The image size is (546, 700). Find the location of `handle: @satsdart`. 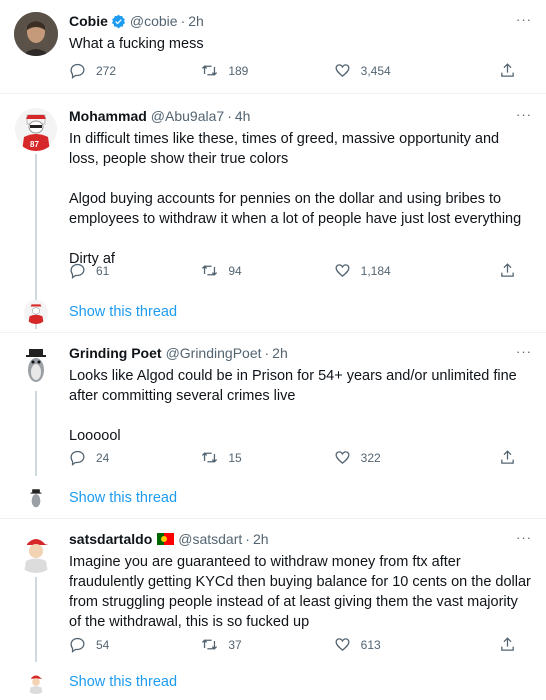

handle: @satsdart is located at coordinates (210, 539).